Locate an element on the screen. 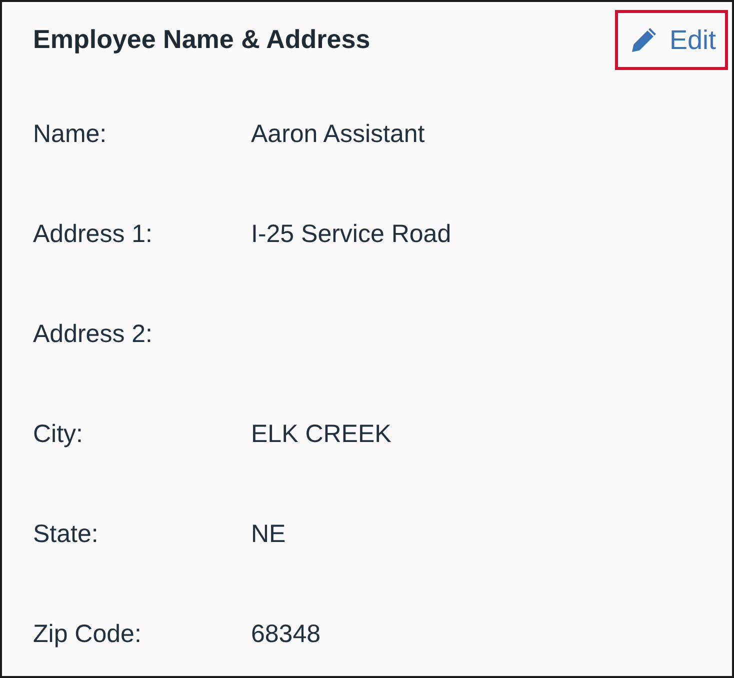  field-label: Address 2: is located at coordinates (93, 334).